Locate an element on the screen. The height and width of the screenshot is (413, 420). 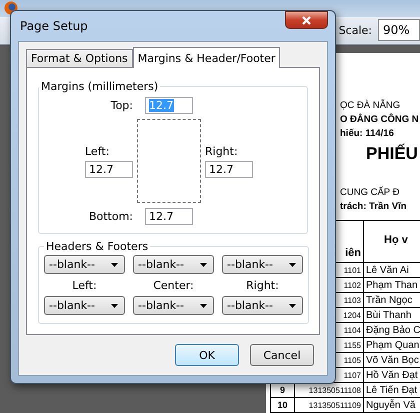
document-text: ỌC ĐÀ NẴNG is located at coordinates (371, 105).